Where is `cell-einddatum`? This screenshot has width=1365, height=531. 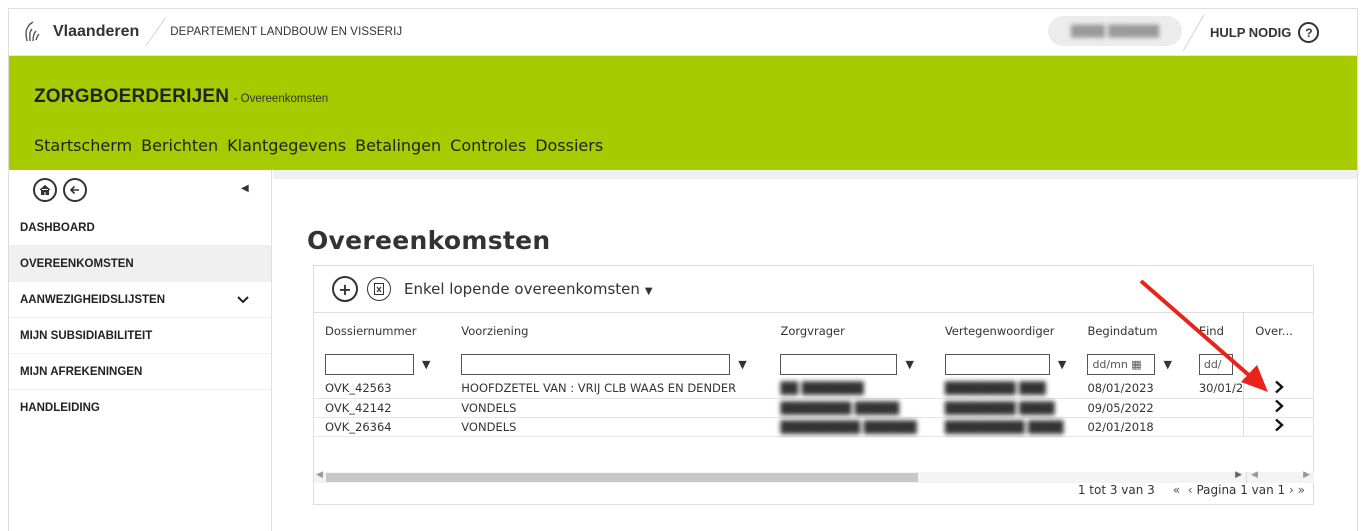
cell-einddatum is located at coordinates (1216, 426).